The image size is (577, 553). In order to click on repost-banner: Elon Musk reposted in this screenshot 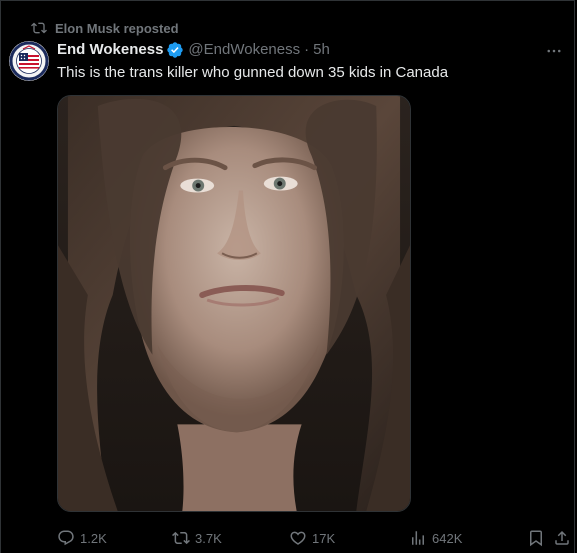, I will do `click(105, 28)`.